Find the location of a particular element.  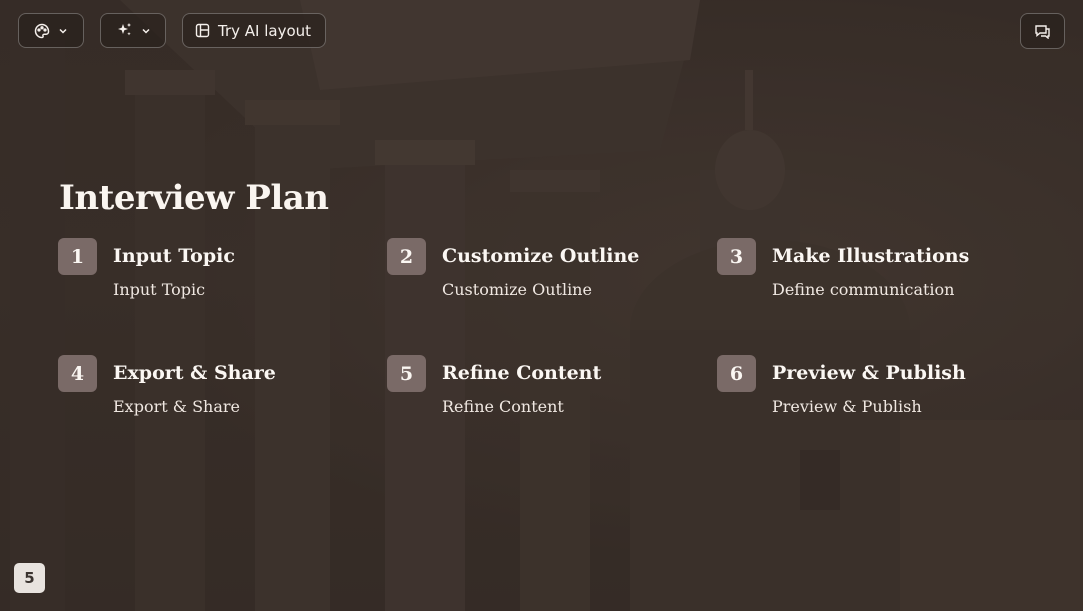

step-number-badge: 5 is located at coordinates (406, 373).